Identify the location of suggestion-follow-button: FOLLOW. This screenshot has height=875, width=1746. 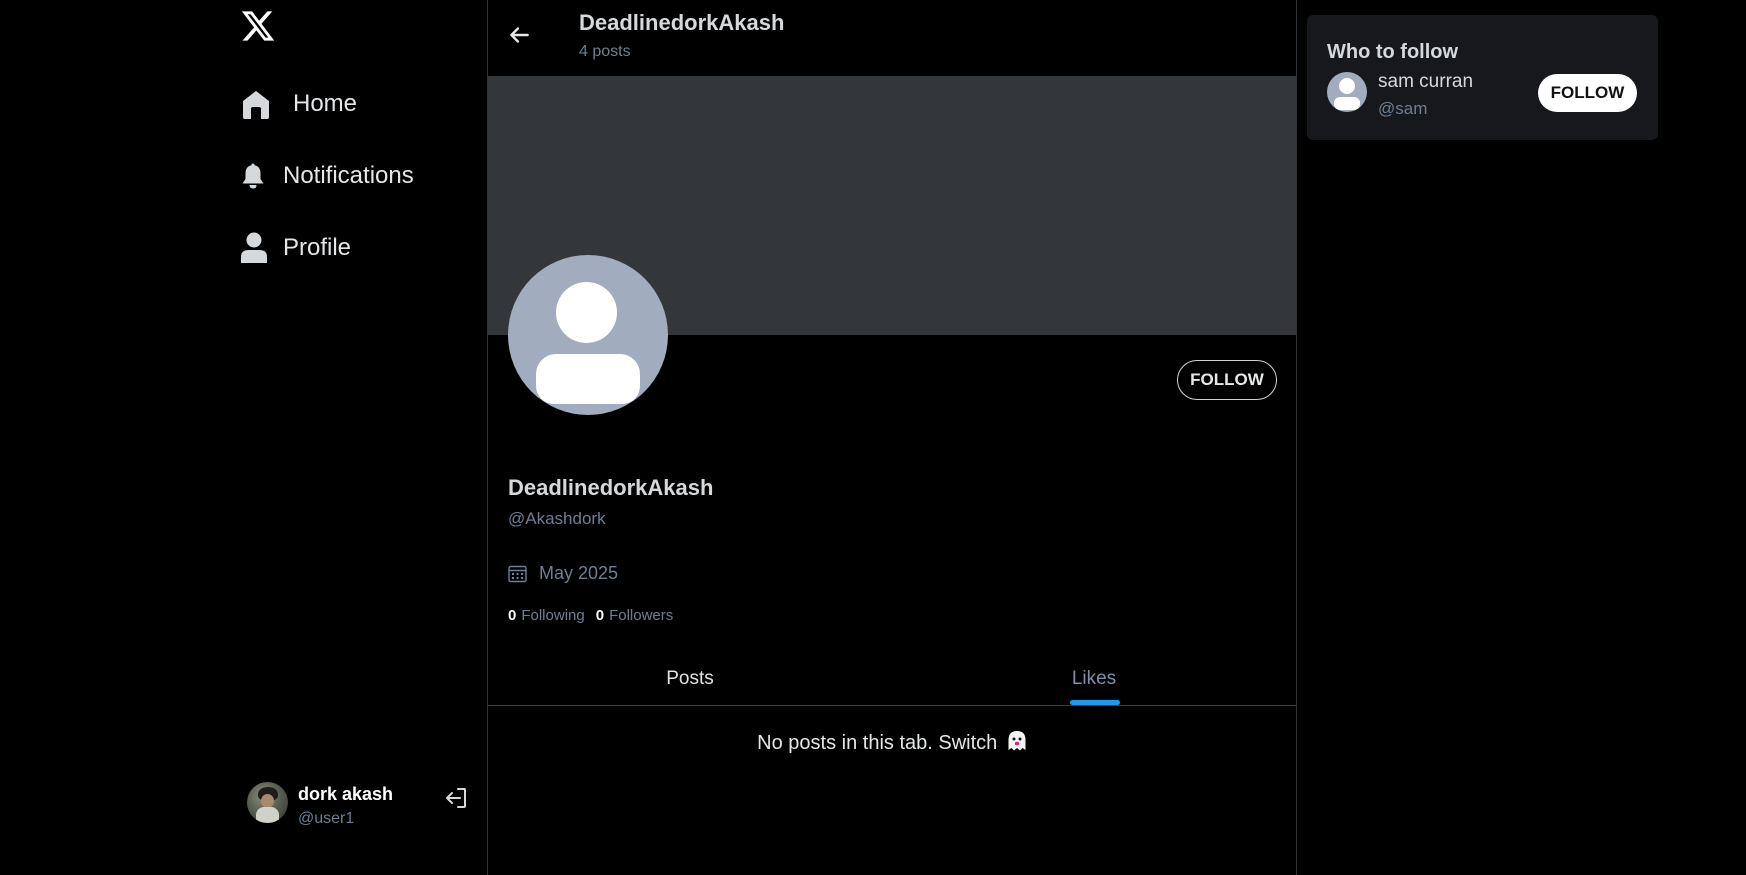
(1587, 93).